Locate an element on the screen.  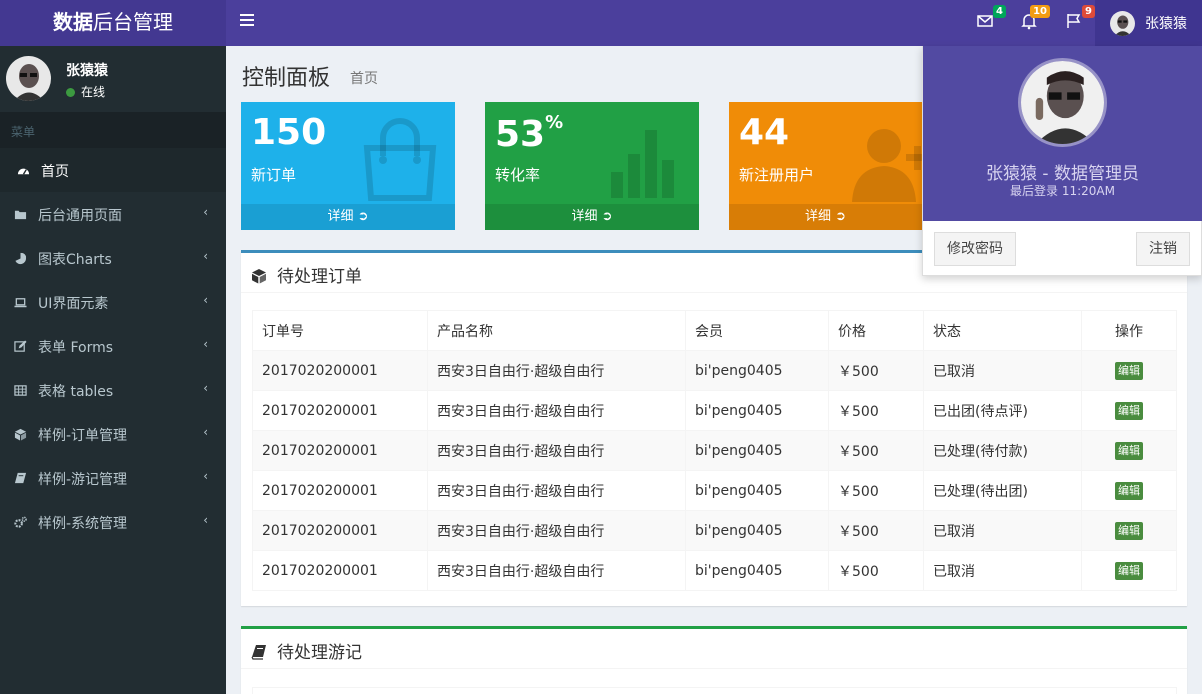
user-status: 在线 is located at coordinates (85, 91).